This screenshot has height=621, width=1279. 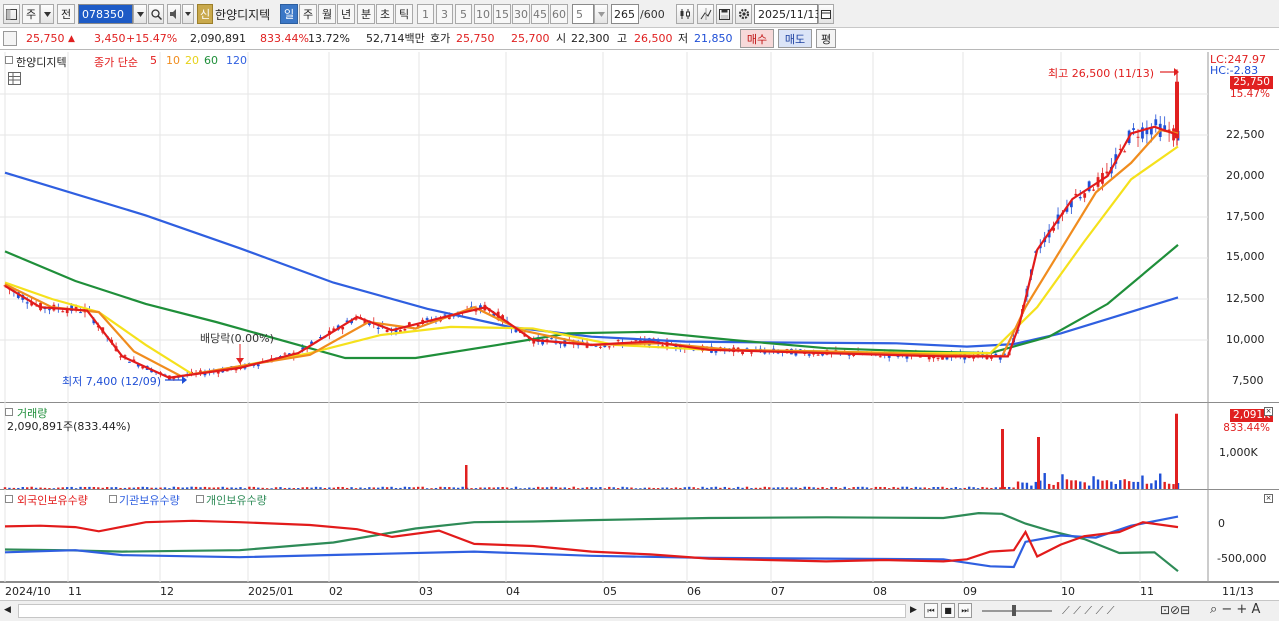 I want to click on first-icon: ⏮, so click(x=931, y=610).